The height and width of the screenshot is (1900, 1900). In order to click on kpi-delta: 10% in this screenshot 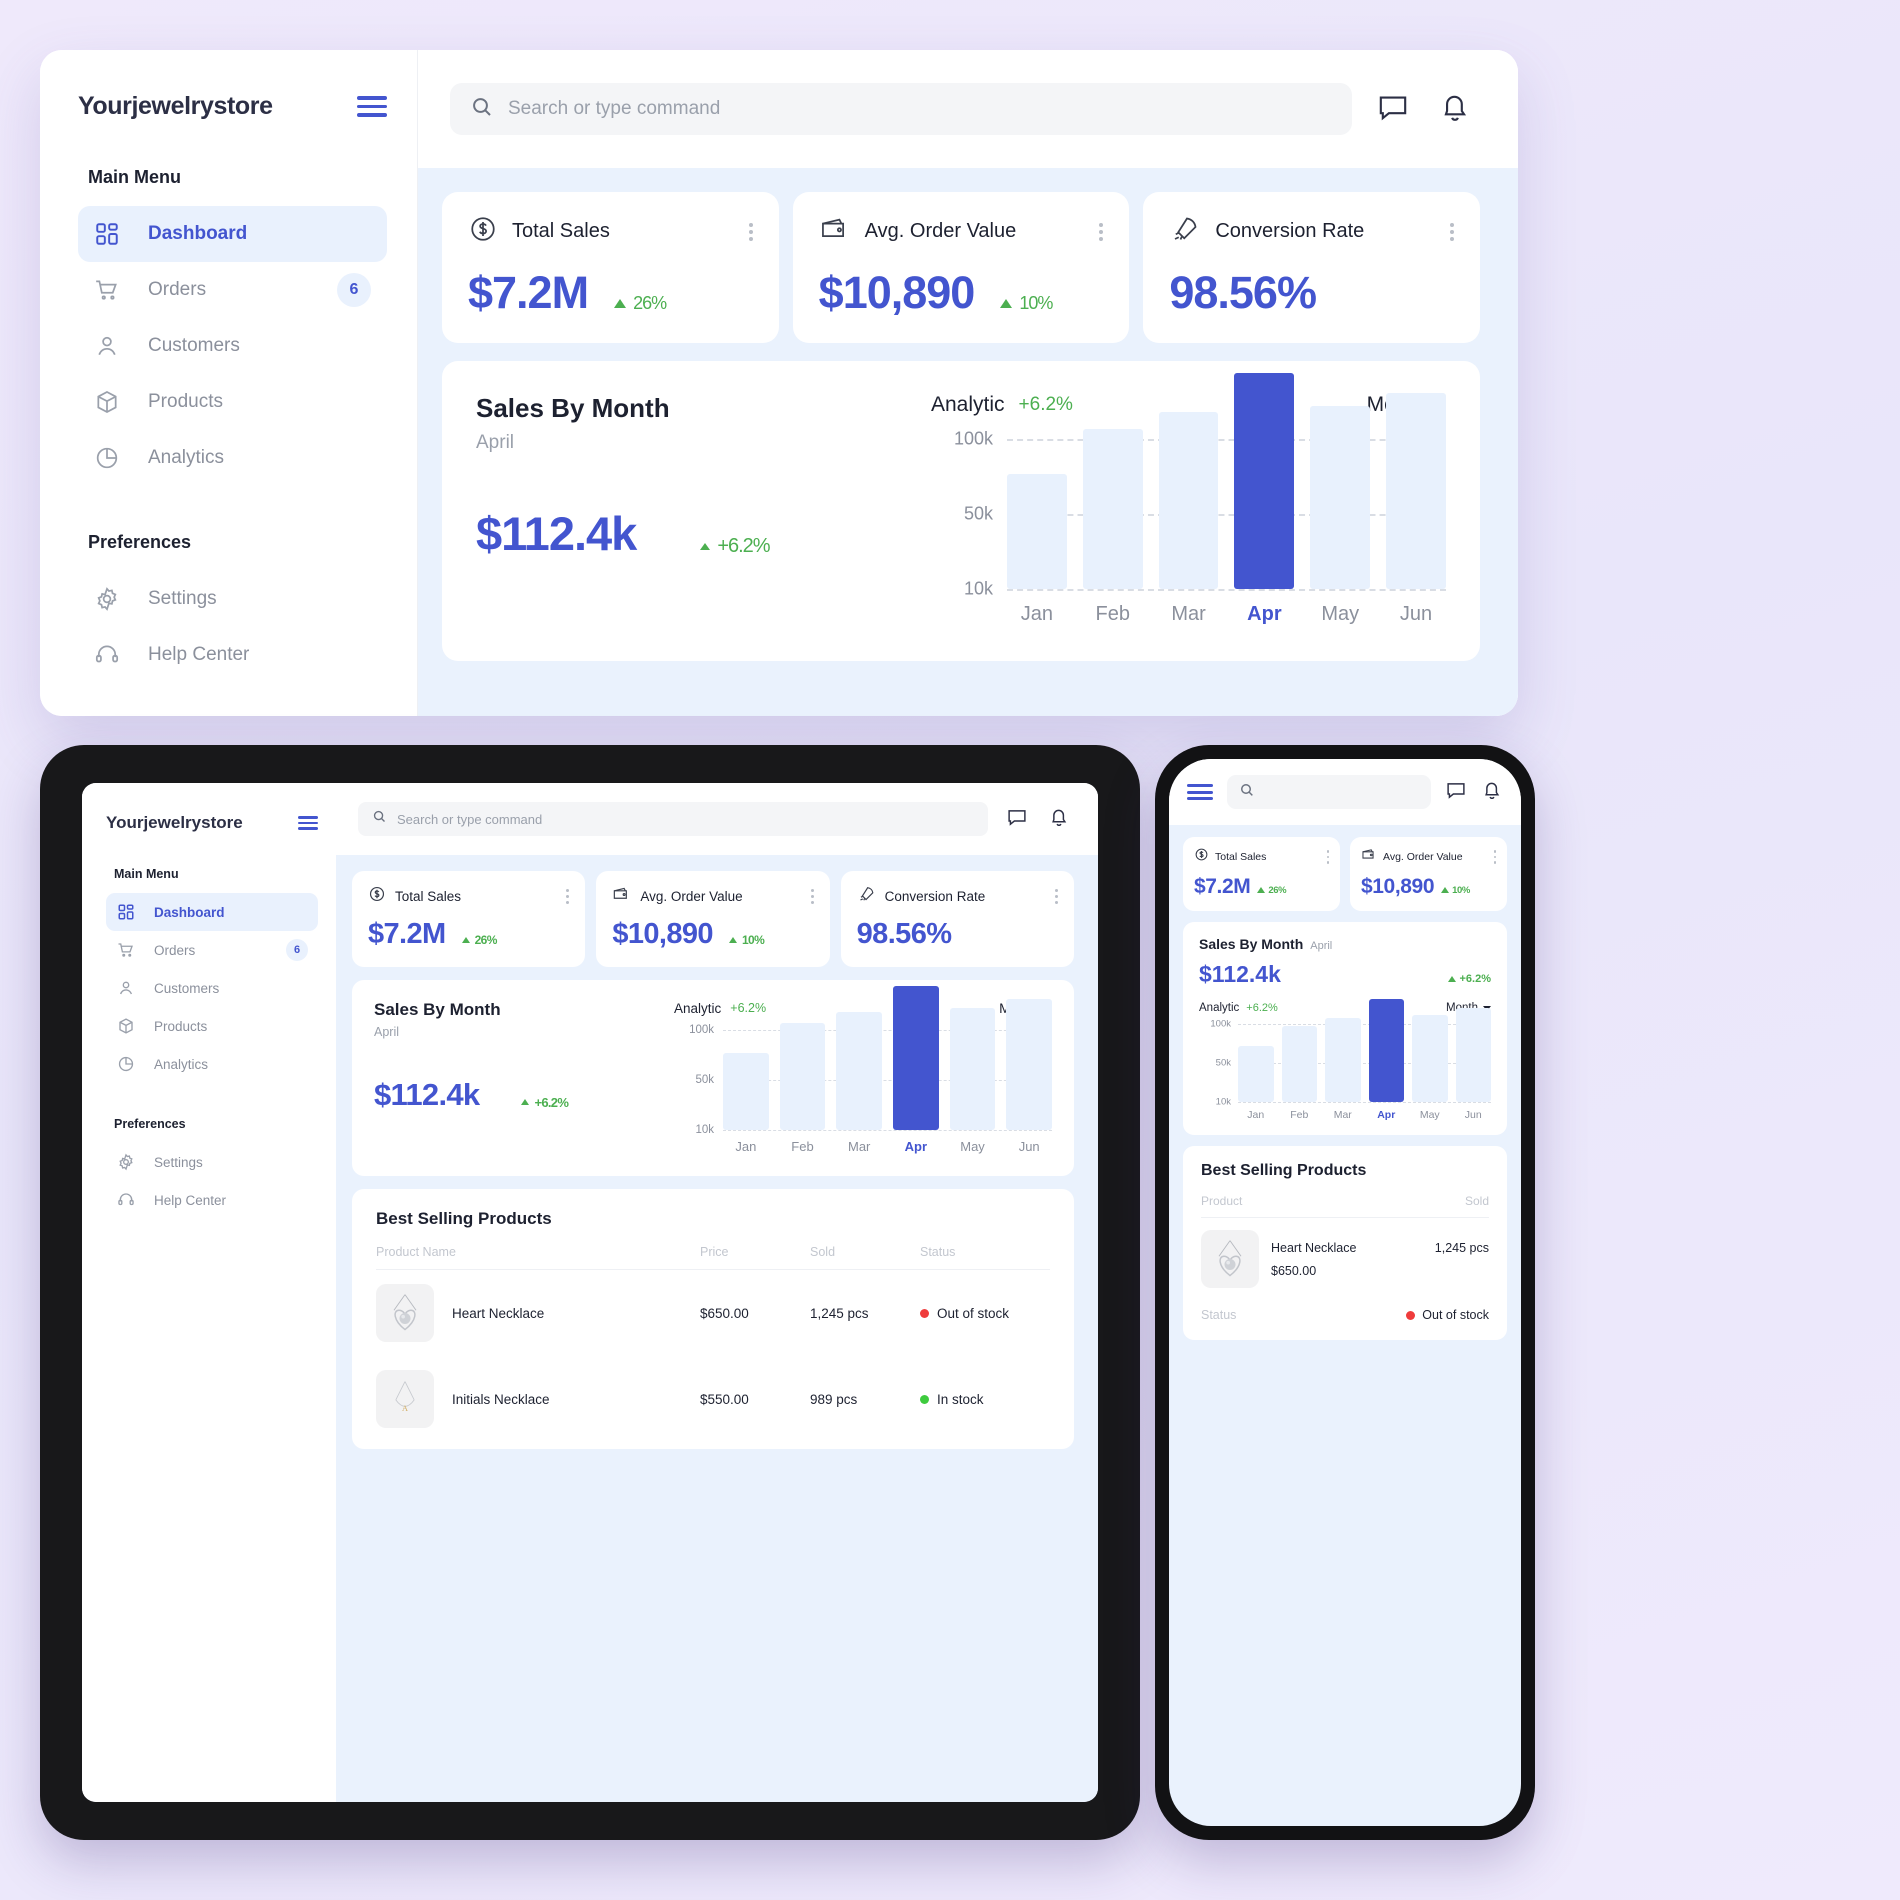, I will do `click(746, 940)`.